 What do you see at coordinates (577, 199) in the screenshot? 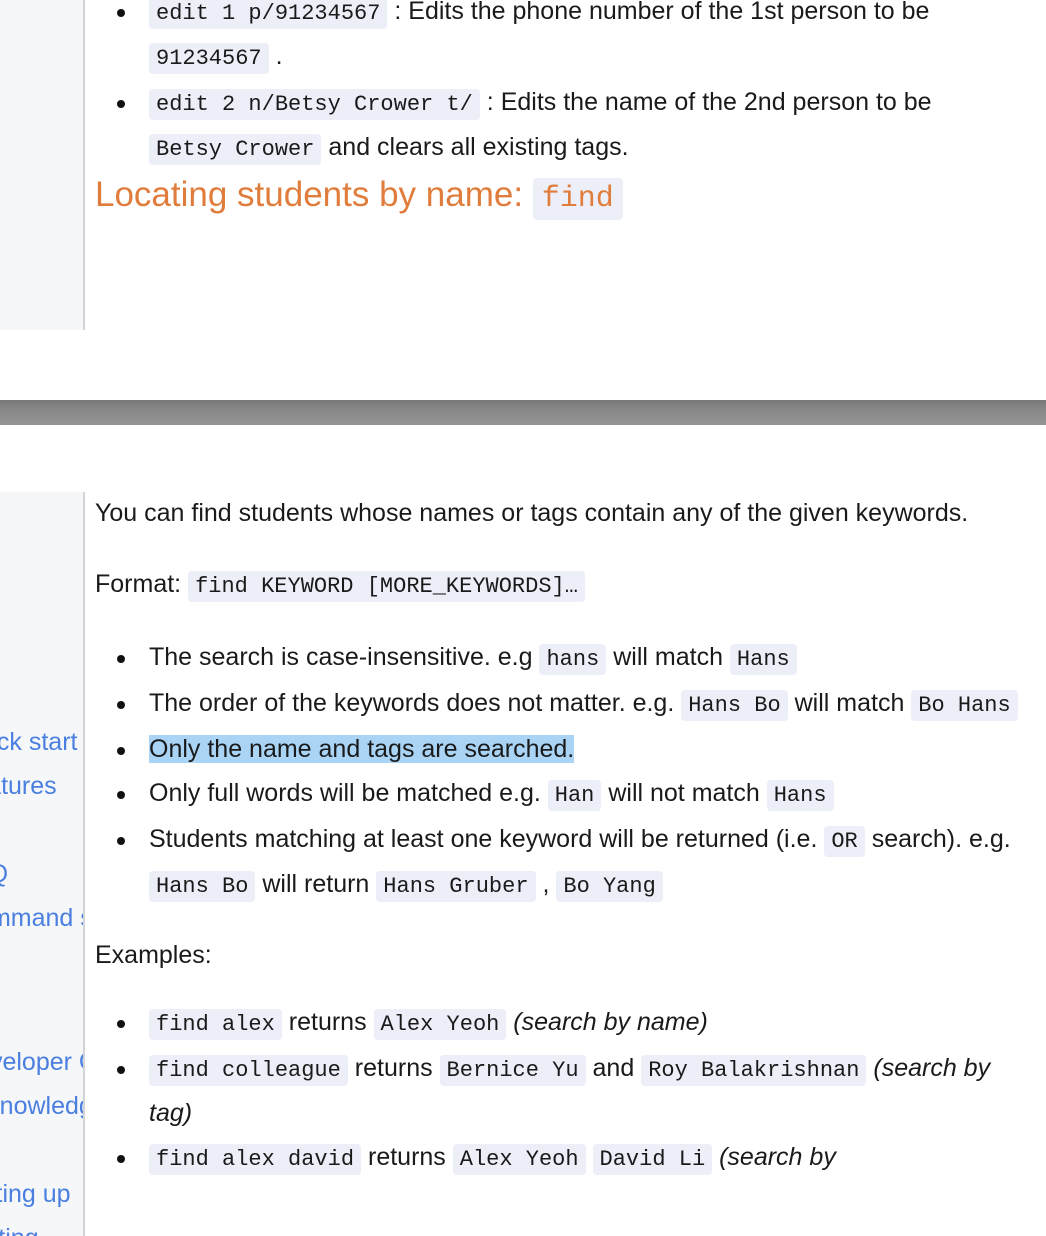
I see `heading-command-code: find` at bounding box center [577, 199].